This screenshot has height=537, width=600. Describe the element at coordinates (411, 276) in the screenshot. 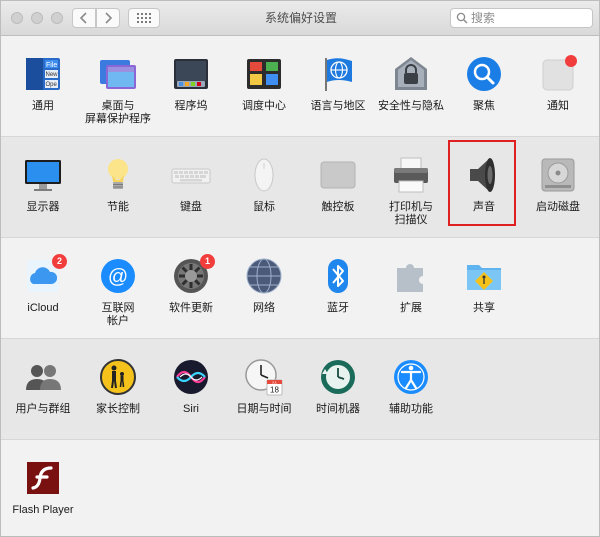

I see `extensions-icon` at that location.